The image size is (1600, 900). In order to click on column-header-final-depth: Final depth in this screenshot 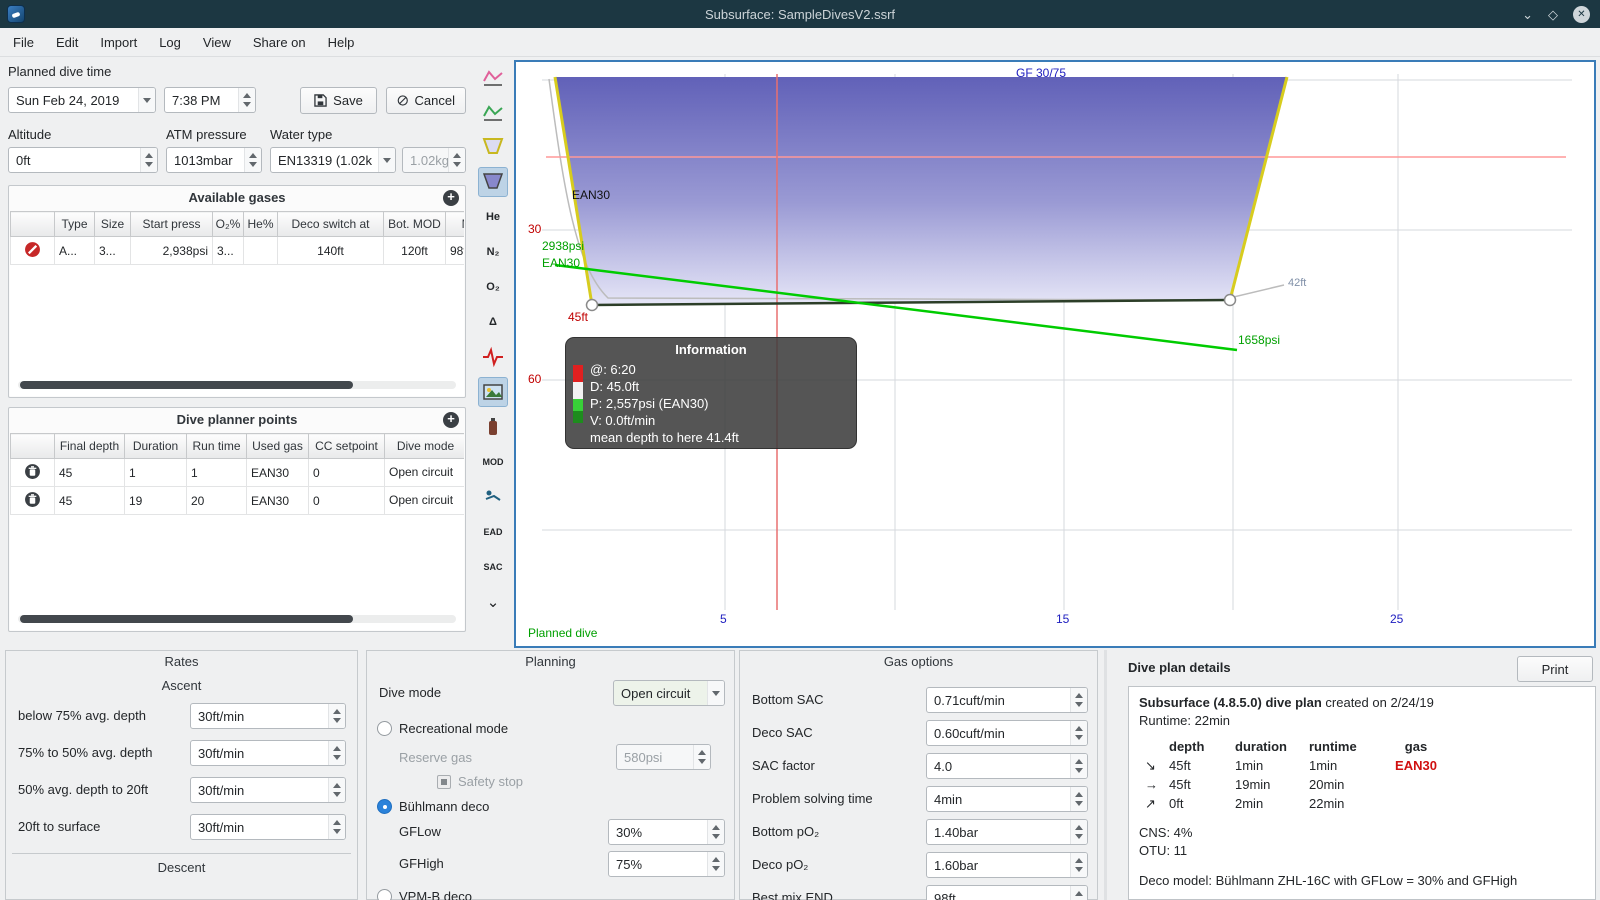, I will do `click(89, 446)`.